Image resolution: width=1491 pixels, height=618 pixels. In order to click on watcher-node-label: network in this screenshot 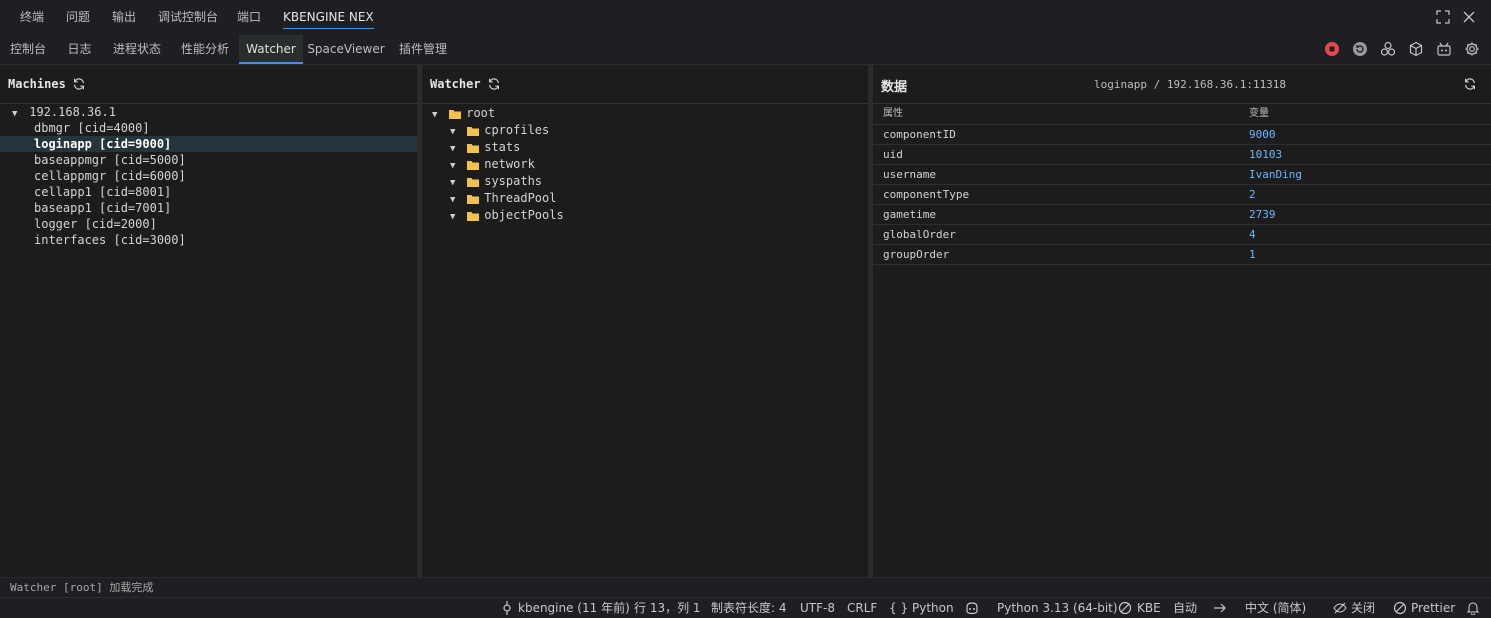, I will do `click(509, 164)`.